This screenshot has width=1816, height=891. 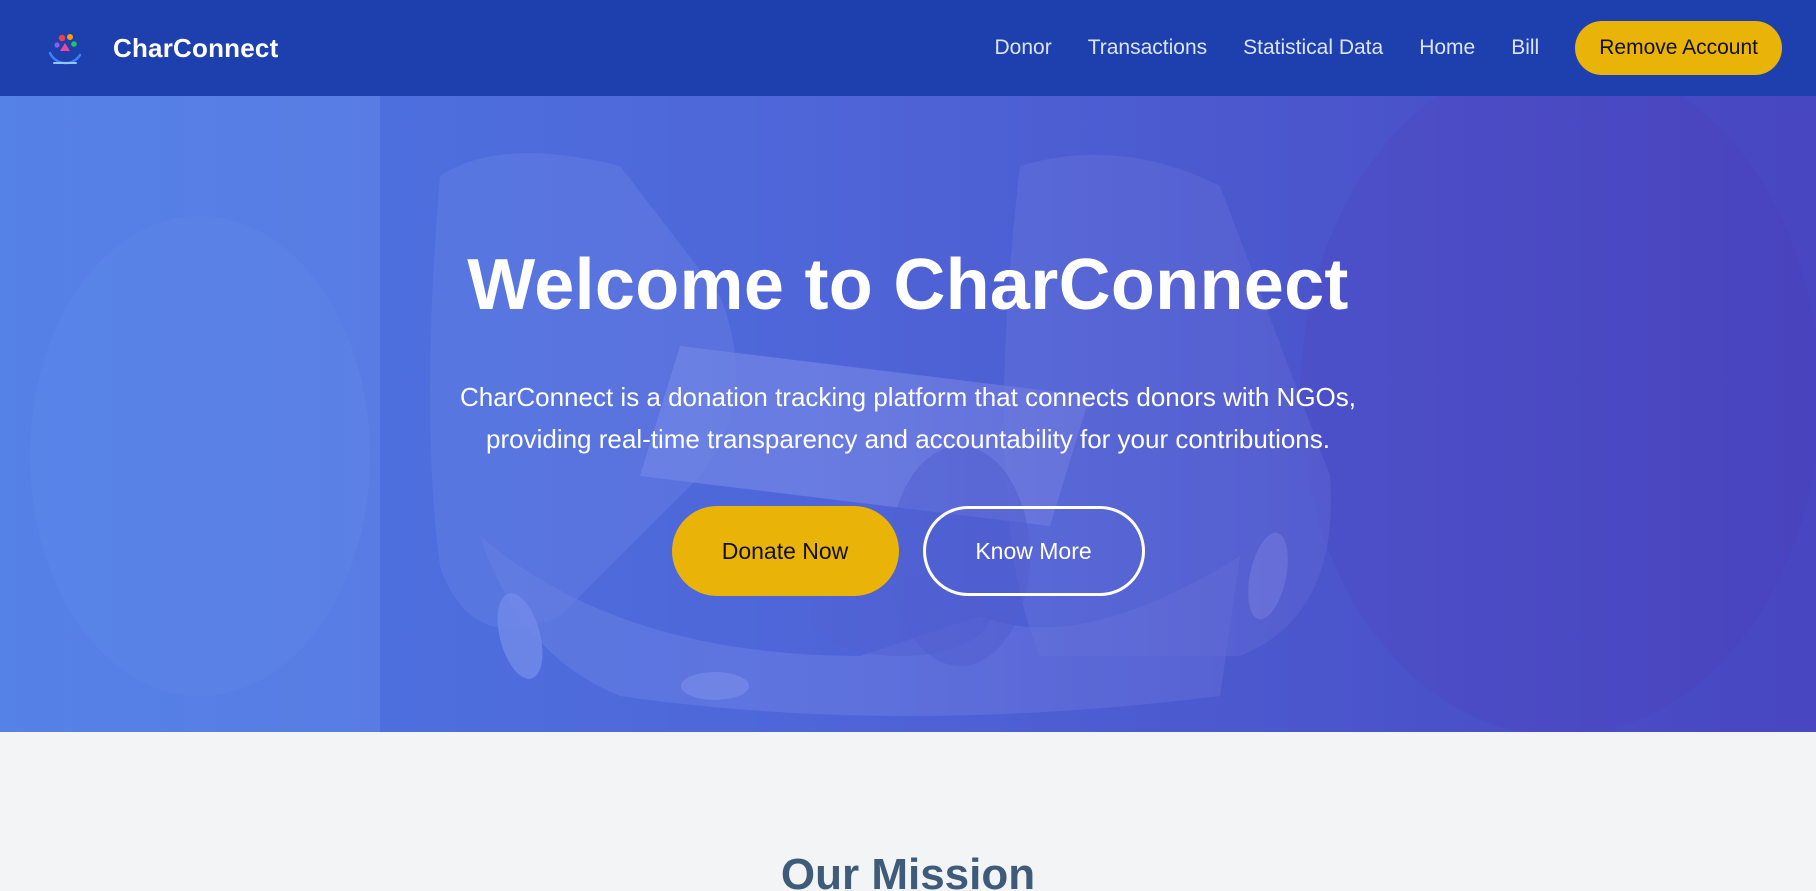 What do you see at coordinates (1525, 48) in the screenshot?
I see `nav-link-bill: Bill` at bounding box center [1525, 48].